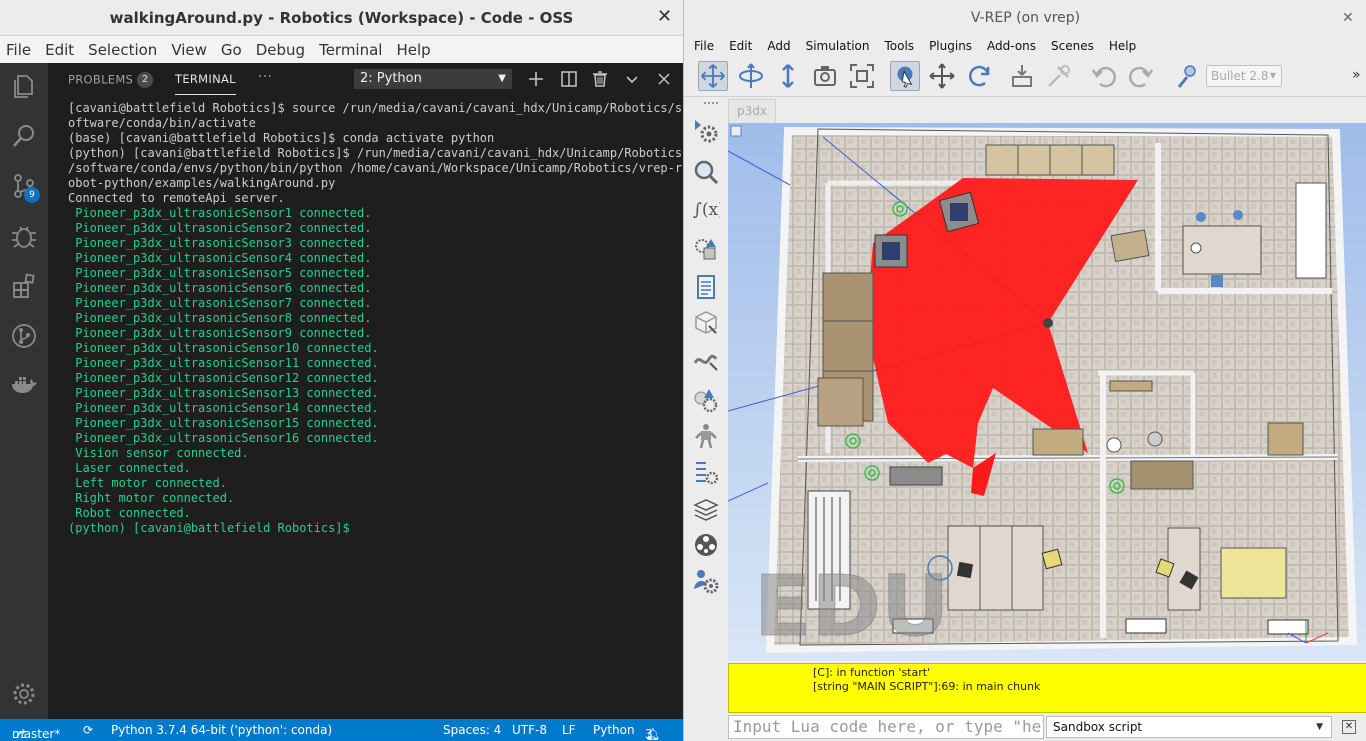 This screenshot has height=741, width=1366. What do you see at coordinates (632, 79) in the screenshot?
I see `chevron-up-icon` at bounding box center [632, 79].